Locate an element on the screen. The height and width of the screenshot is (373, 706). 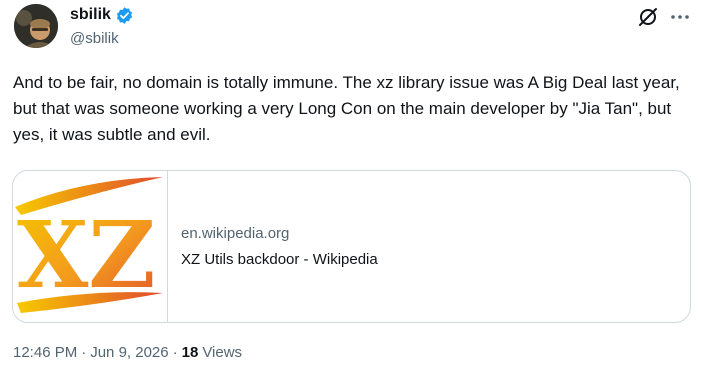
more-options-icon is located at coordinates (680, 17).